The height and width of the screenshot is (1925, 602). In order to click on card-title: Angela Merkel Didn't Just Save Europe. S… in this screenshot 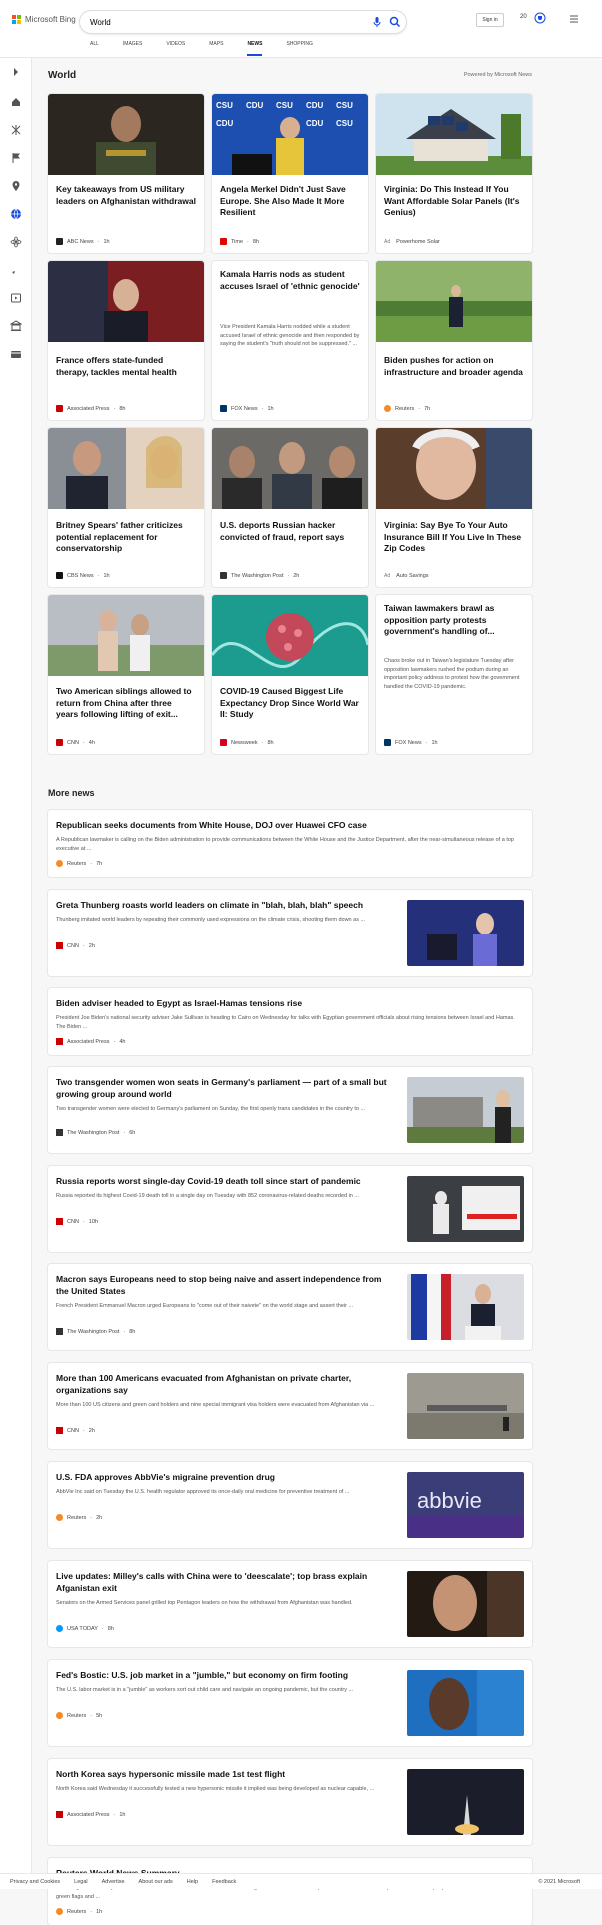, I will do `click(290, 201)`.